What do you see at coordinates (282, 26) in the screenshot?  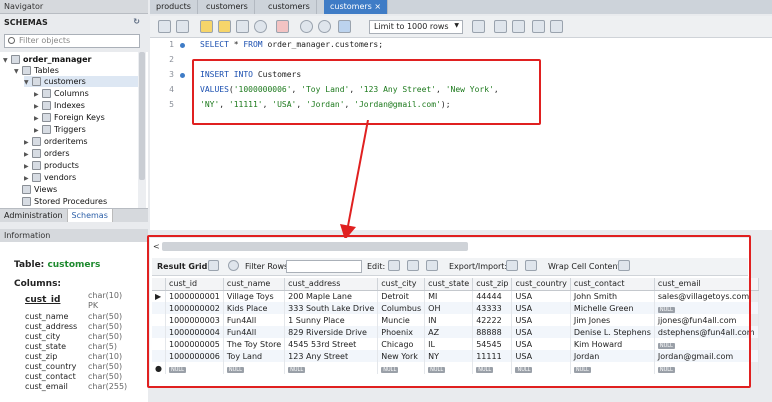 I see `toggle-error-icon` at bounding box center [282, 26].